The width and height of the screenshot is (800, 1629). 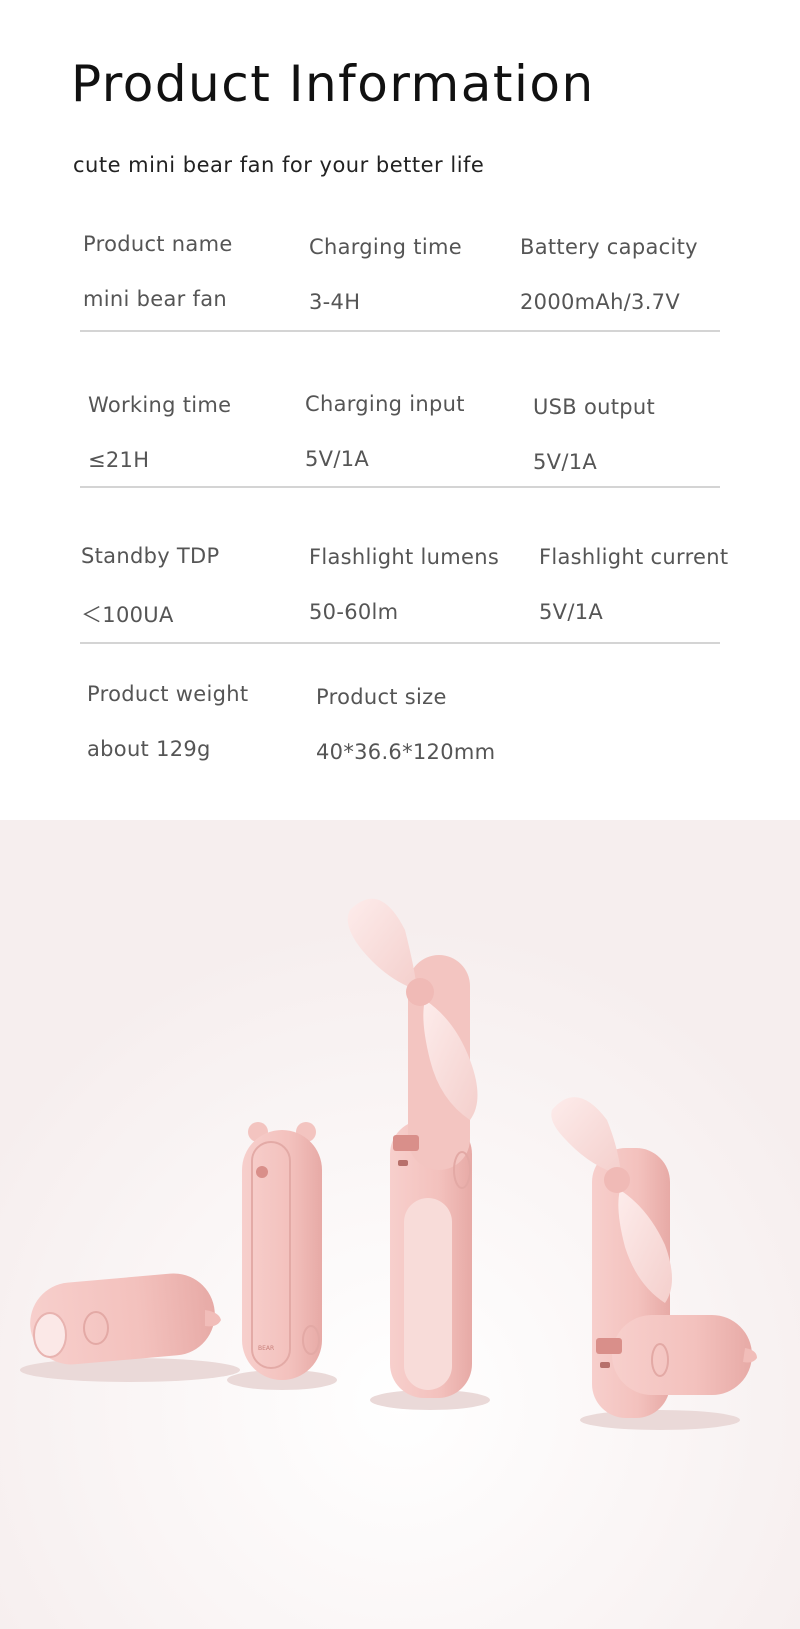 What do you see at coordinates (127, 615) in the screenshot?
I see `spec-value-standby-tdp: ＜100UA` at bounding box center [127, 615].